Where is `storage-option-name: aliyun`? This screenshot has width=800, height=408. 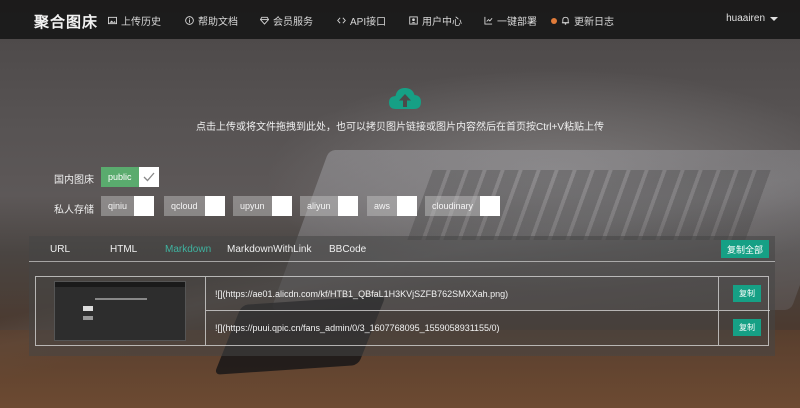 storage-option-name: aliyun is located at coordinates (319, 206).